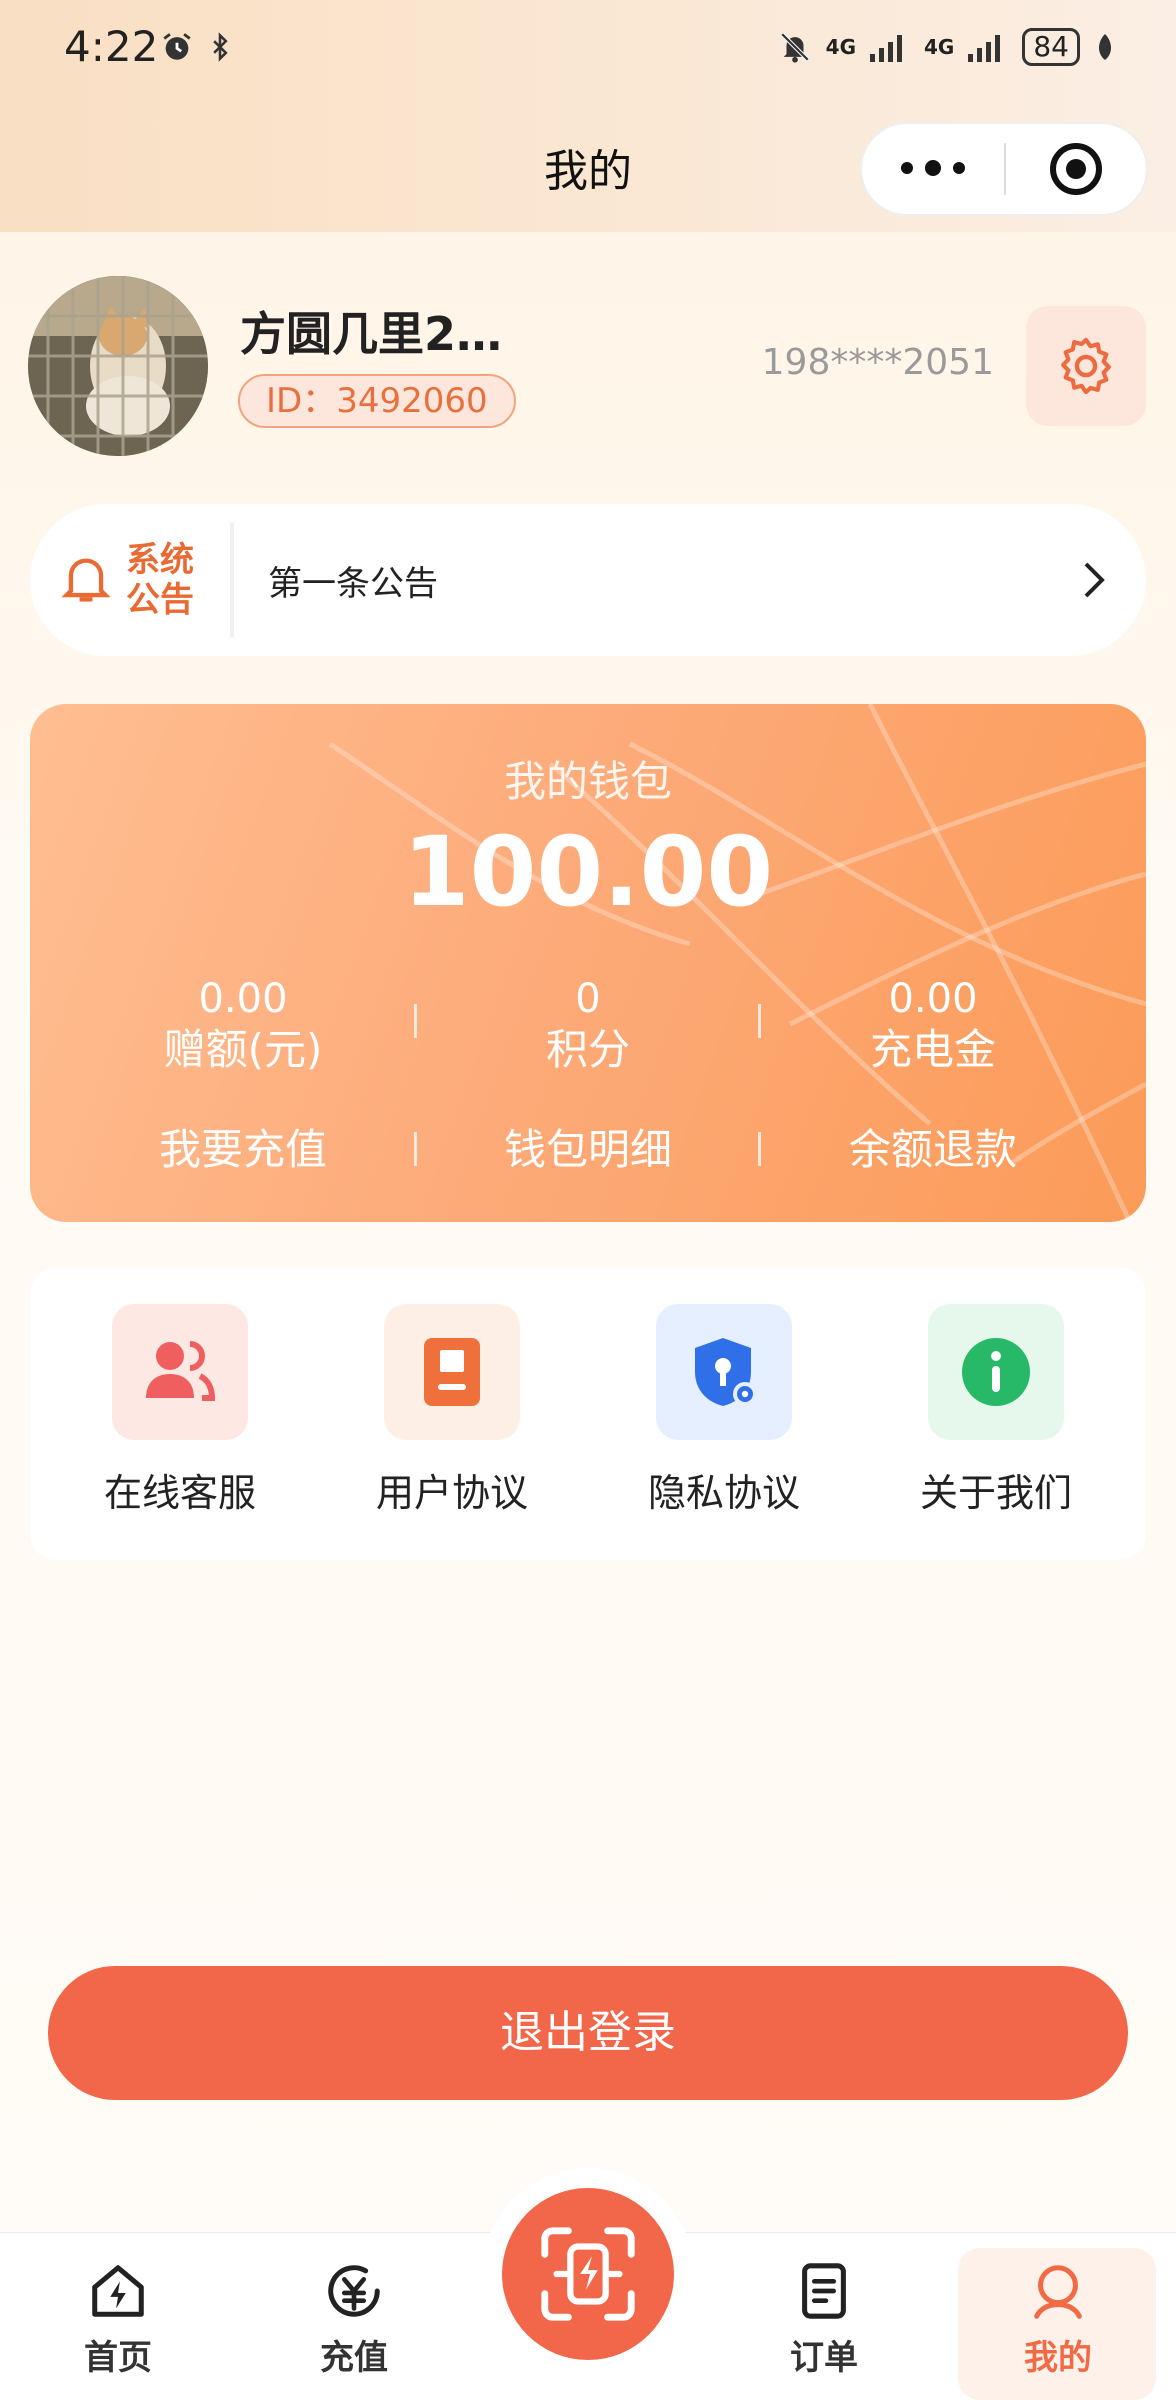 The height and width of the screenshot is (2400, 1176). What do you see at coordinates (794, 47) in the screenshot?
I see `mute-bell-icon` at bounding box center [794, 47].